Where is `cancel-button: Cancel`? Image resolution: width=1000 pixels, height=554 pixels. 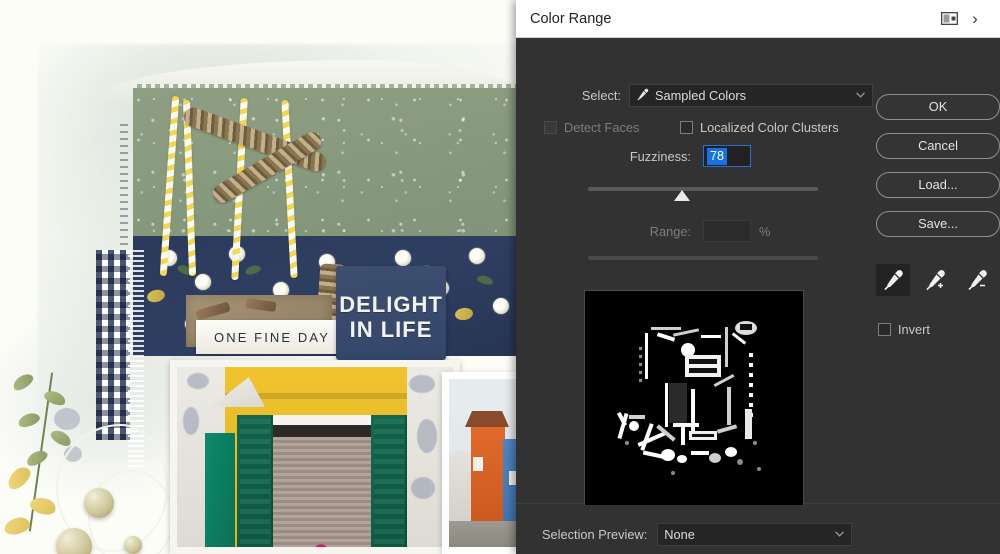
cancel-button: Cancel is located at coordinates (938, 146).